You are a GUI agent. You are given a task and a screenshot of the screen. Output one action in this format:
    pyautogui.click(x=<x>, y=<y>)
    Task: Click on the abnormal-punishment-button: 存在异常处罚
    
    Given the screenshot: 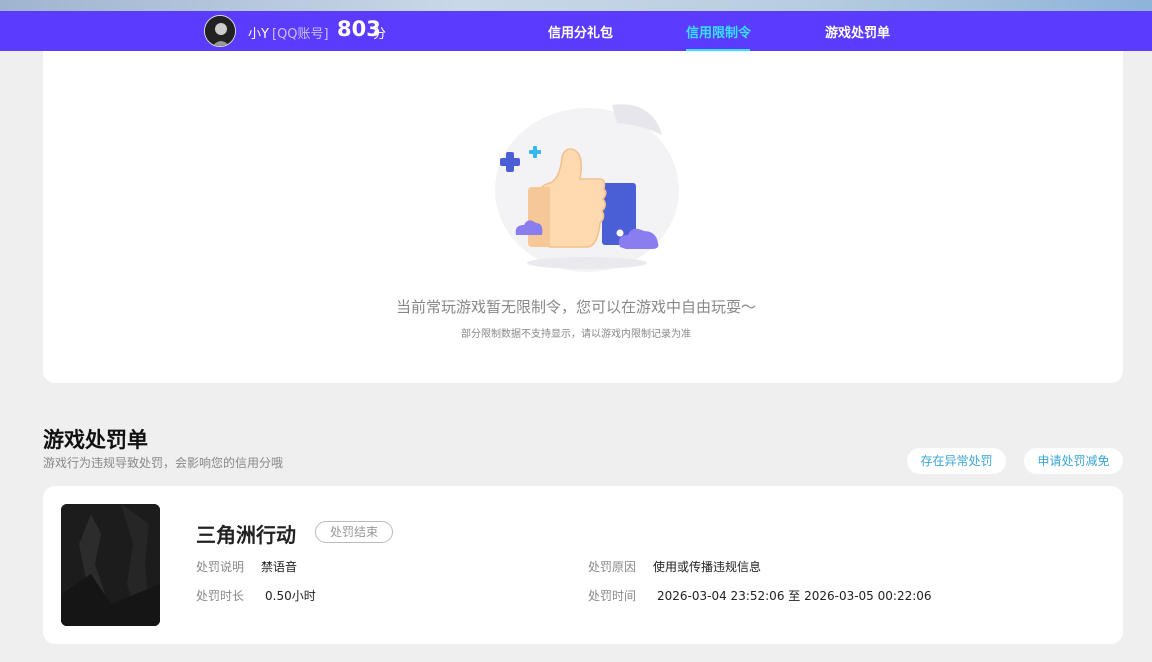 What is the action you would take?
    pyautogui.click(x=956, y=461)
    